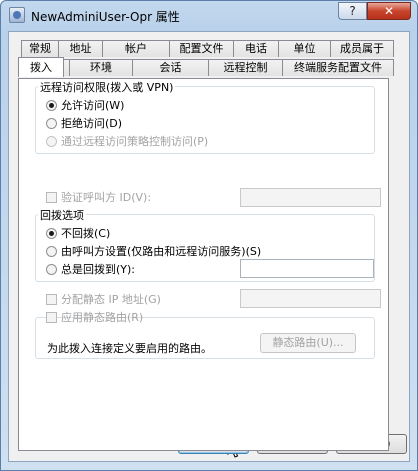 The height and width of the screenshot is (471, 418). What do you see at coordinates (161, 251) in the screenshot?
I see `radio-label: 由呼叫方设置(仅路由和远程访问服务)(S)` at bounding box center [161, 251].